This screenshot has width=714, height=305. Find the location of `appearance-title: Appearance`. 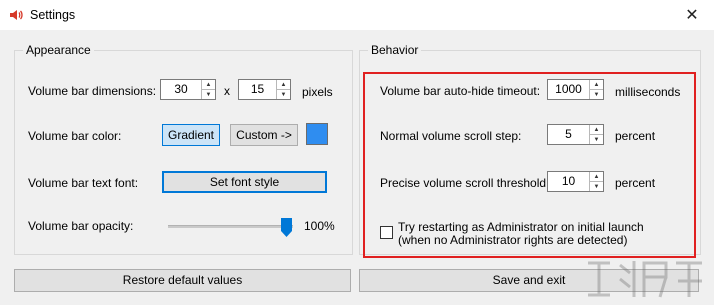

appearance-title: Appearance is located at coordinates (58, 50).